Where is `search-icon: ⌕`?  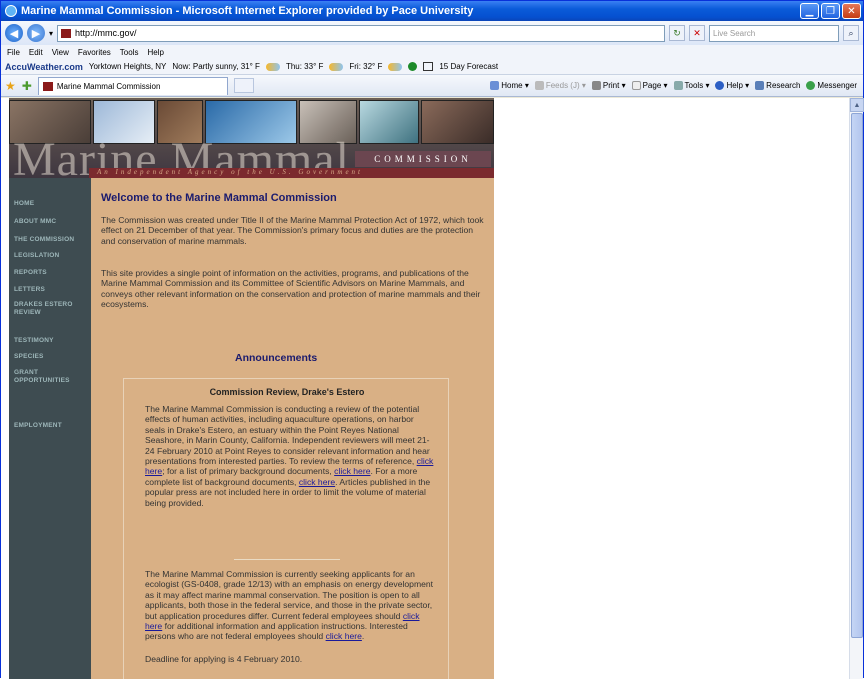 search-icon: ⌕ is located at coordinates (851, 33).